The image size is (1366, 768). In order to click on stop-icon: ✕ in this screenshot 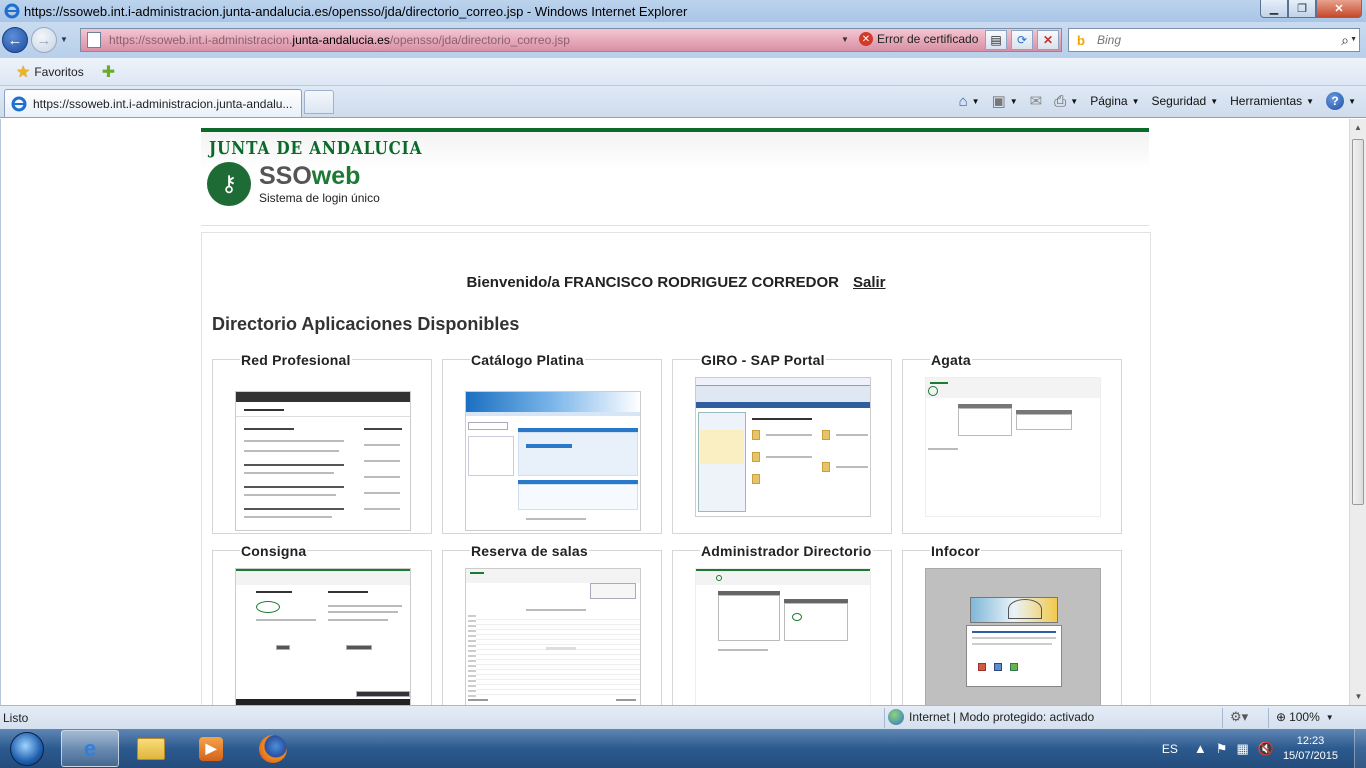, I will do `click(1048, 40)`.